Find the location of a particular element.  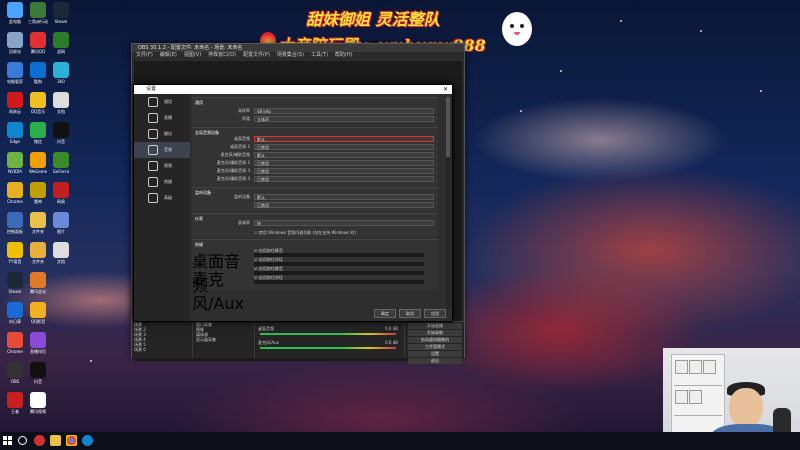

setting-row: 麦克风/辅助音频 3 已禁用 is located at coordinates (315, 171).